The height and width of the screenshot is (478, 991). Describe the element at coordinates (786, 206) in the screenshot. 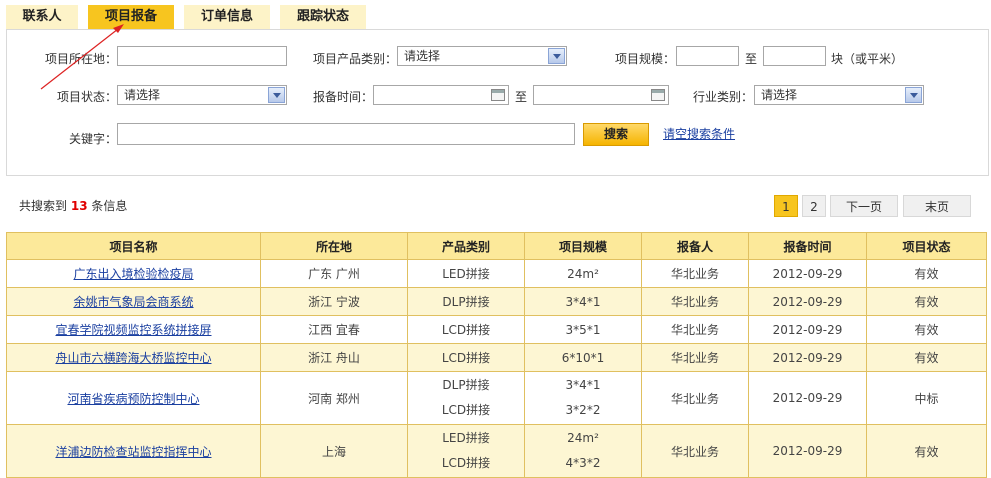

I see `page-1-button: 1` at that location.